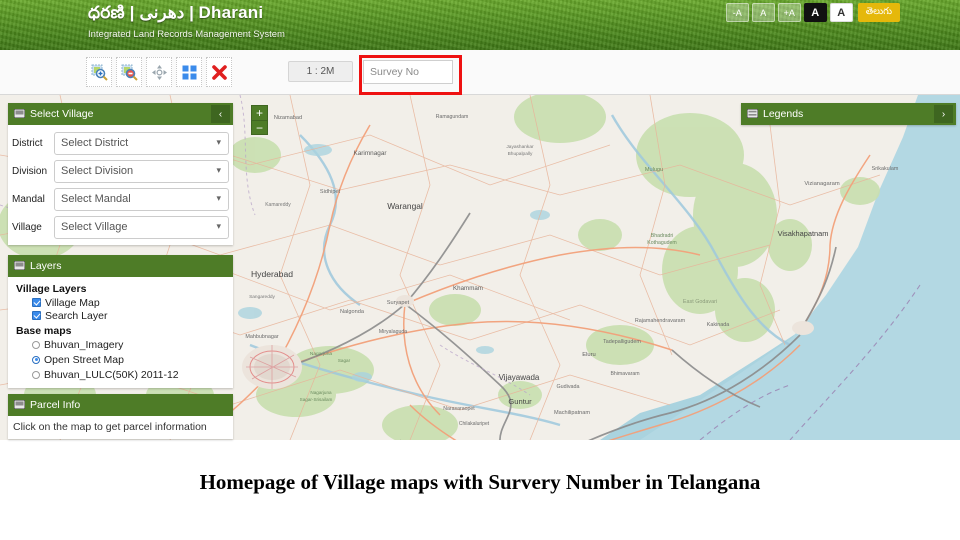 Image resolution: width=960 pixels, height=540 pixels. Describe the element at coordinates (272, 274) in the screenshot. I see `map-place-label: Hyderabad` at that location.